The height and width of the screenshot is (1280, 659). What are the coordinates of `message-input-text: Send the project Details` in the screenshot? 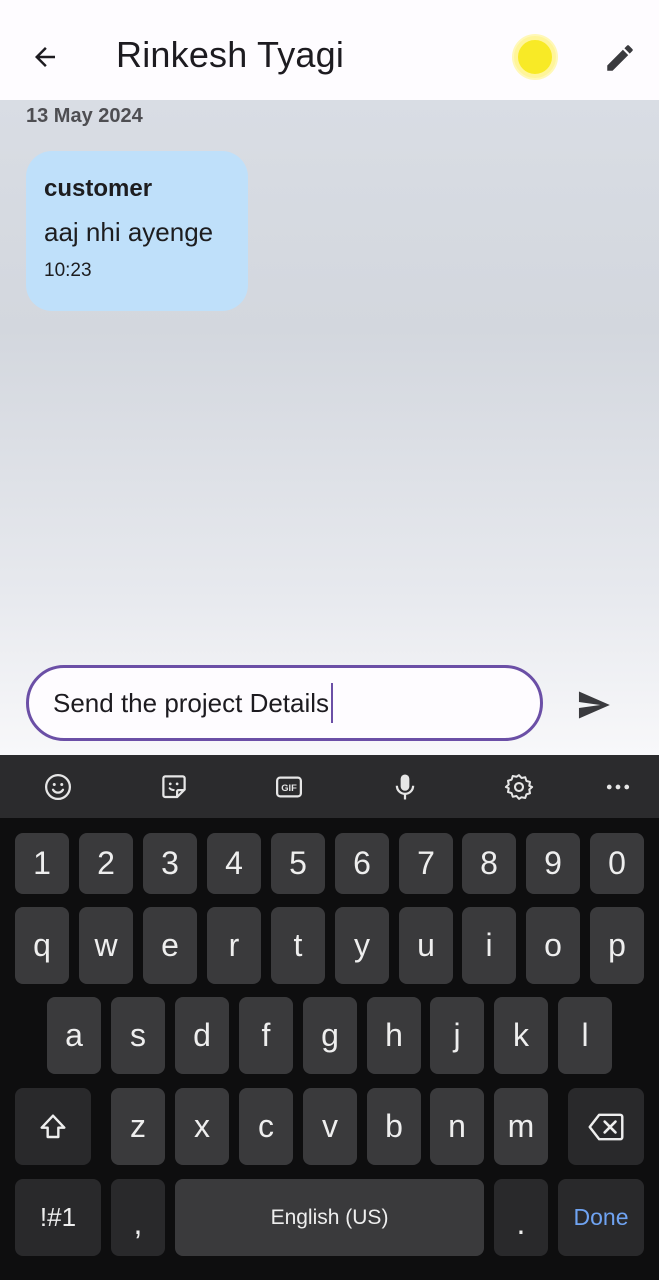 It's located at (191, 702).